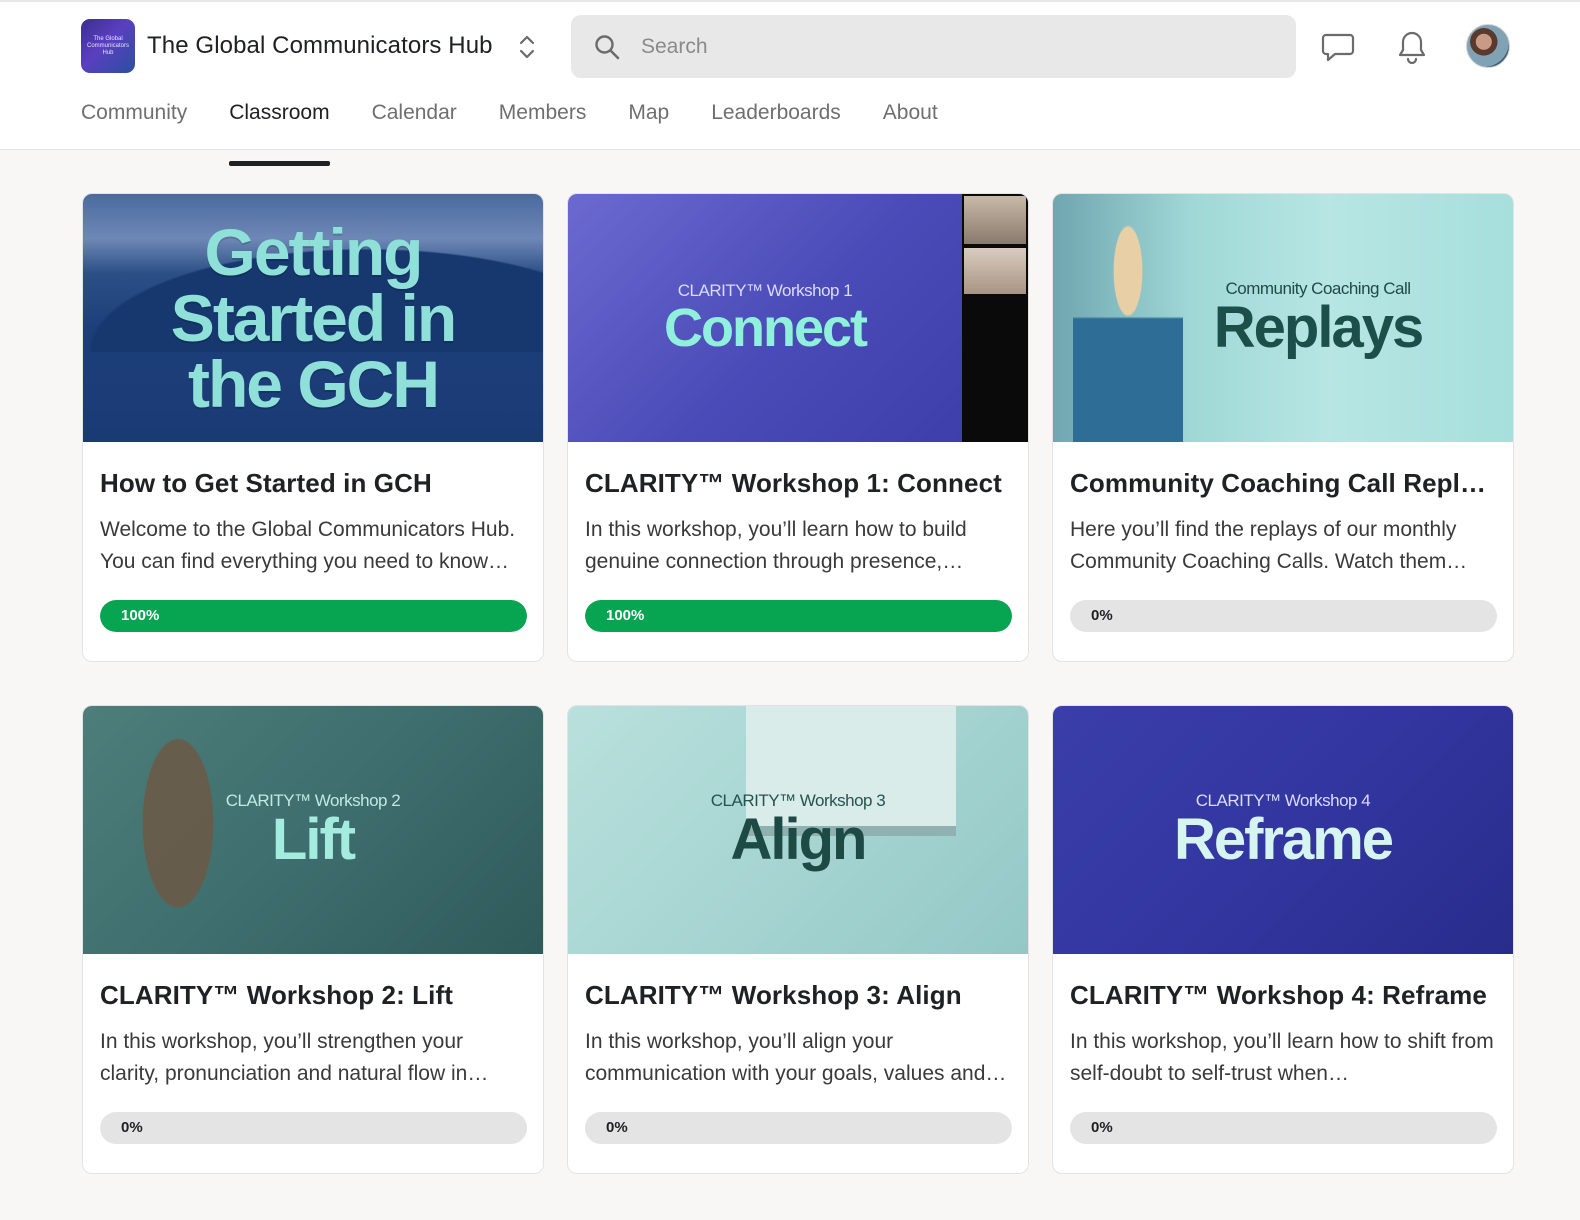 This screenshot has height=1220, width=1580. What do you see at coordinates (313, 995) in the screenshot?
I see `course-title: CLARITY™ Workshop 2: Lift` at bounding box center [313, 995].